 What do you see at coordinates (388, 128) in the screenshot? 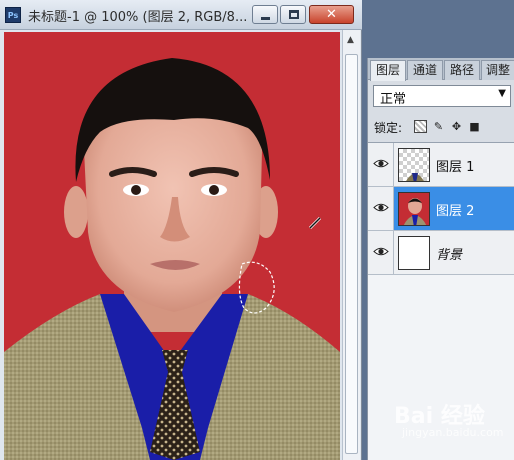
I see `lock-label: 锁定:` at bounding box center [388, 128].